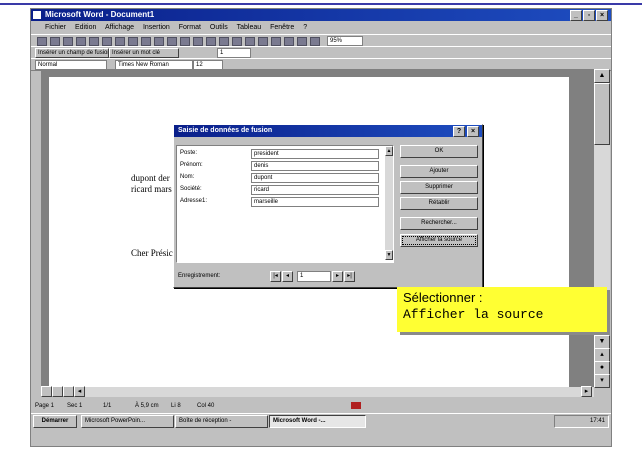 The image size is (642, 453). I want to click on supprimer-button: Supprimer, so click(439, 187).